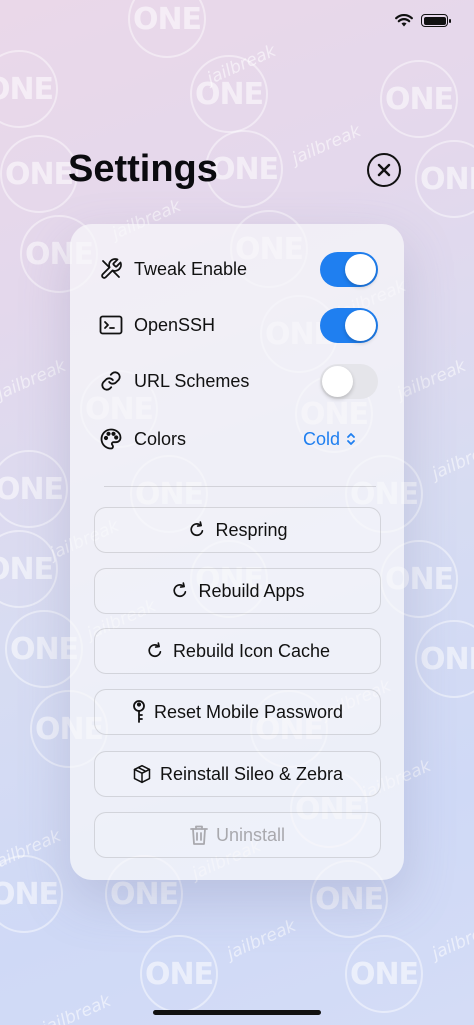  What do you see at coordinates (251, 773) in the screenshot?
I see `button-label: Reinstall Sileo & Zebra` at bounding box center [251, 773].